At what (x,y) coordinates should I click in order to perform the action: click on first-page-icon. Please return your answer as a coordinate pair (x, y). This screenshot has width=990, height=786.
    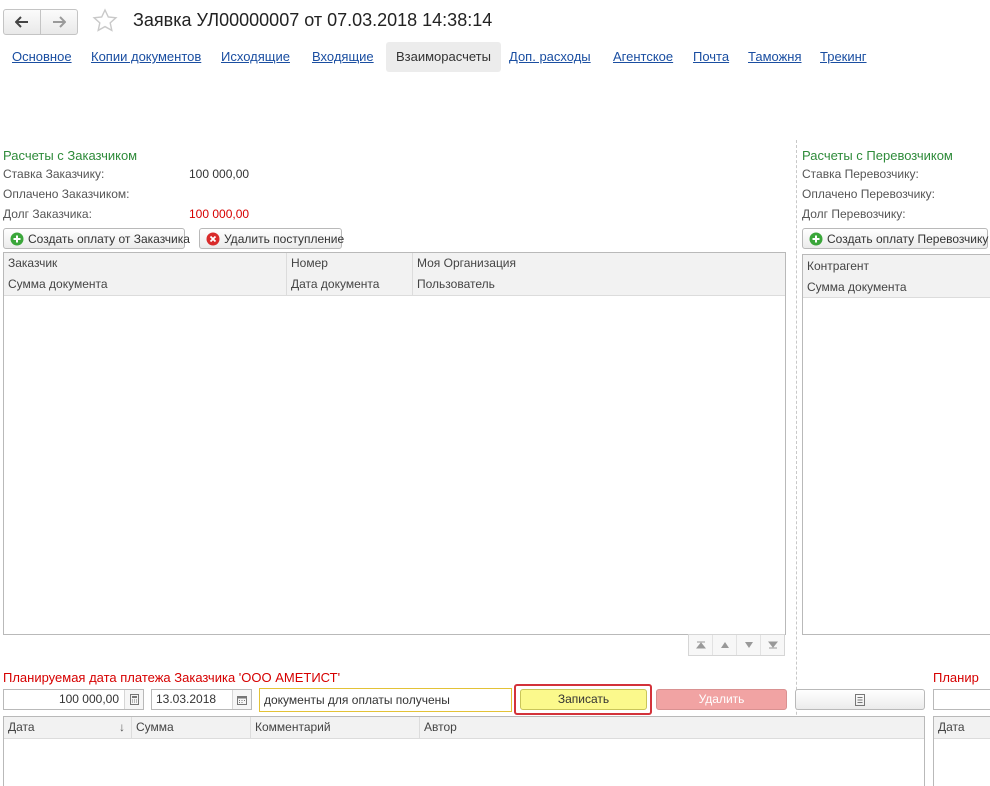
    Looking at the image, I should click on (700, 645).